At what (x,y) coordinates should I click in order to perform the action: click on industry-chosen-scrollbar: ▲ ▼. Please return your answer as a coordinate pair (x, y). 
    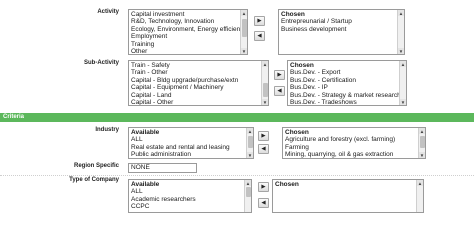
    Looking at the image, I should click on (421, 143).